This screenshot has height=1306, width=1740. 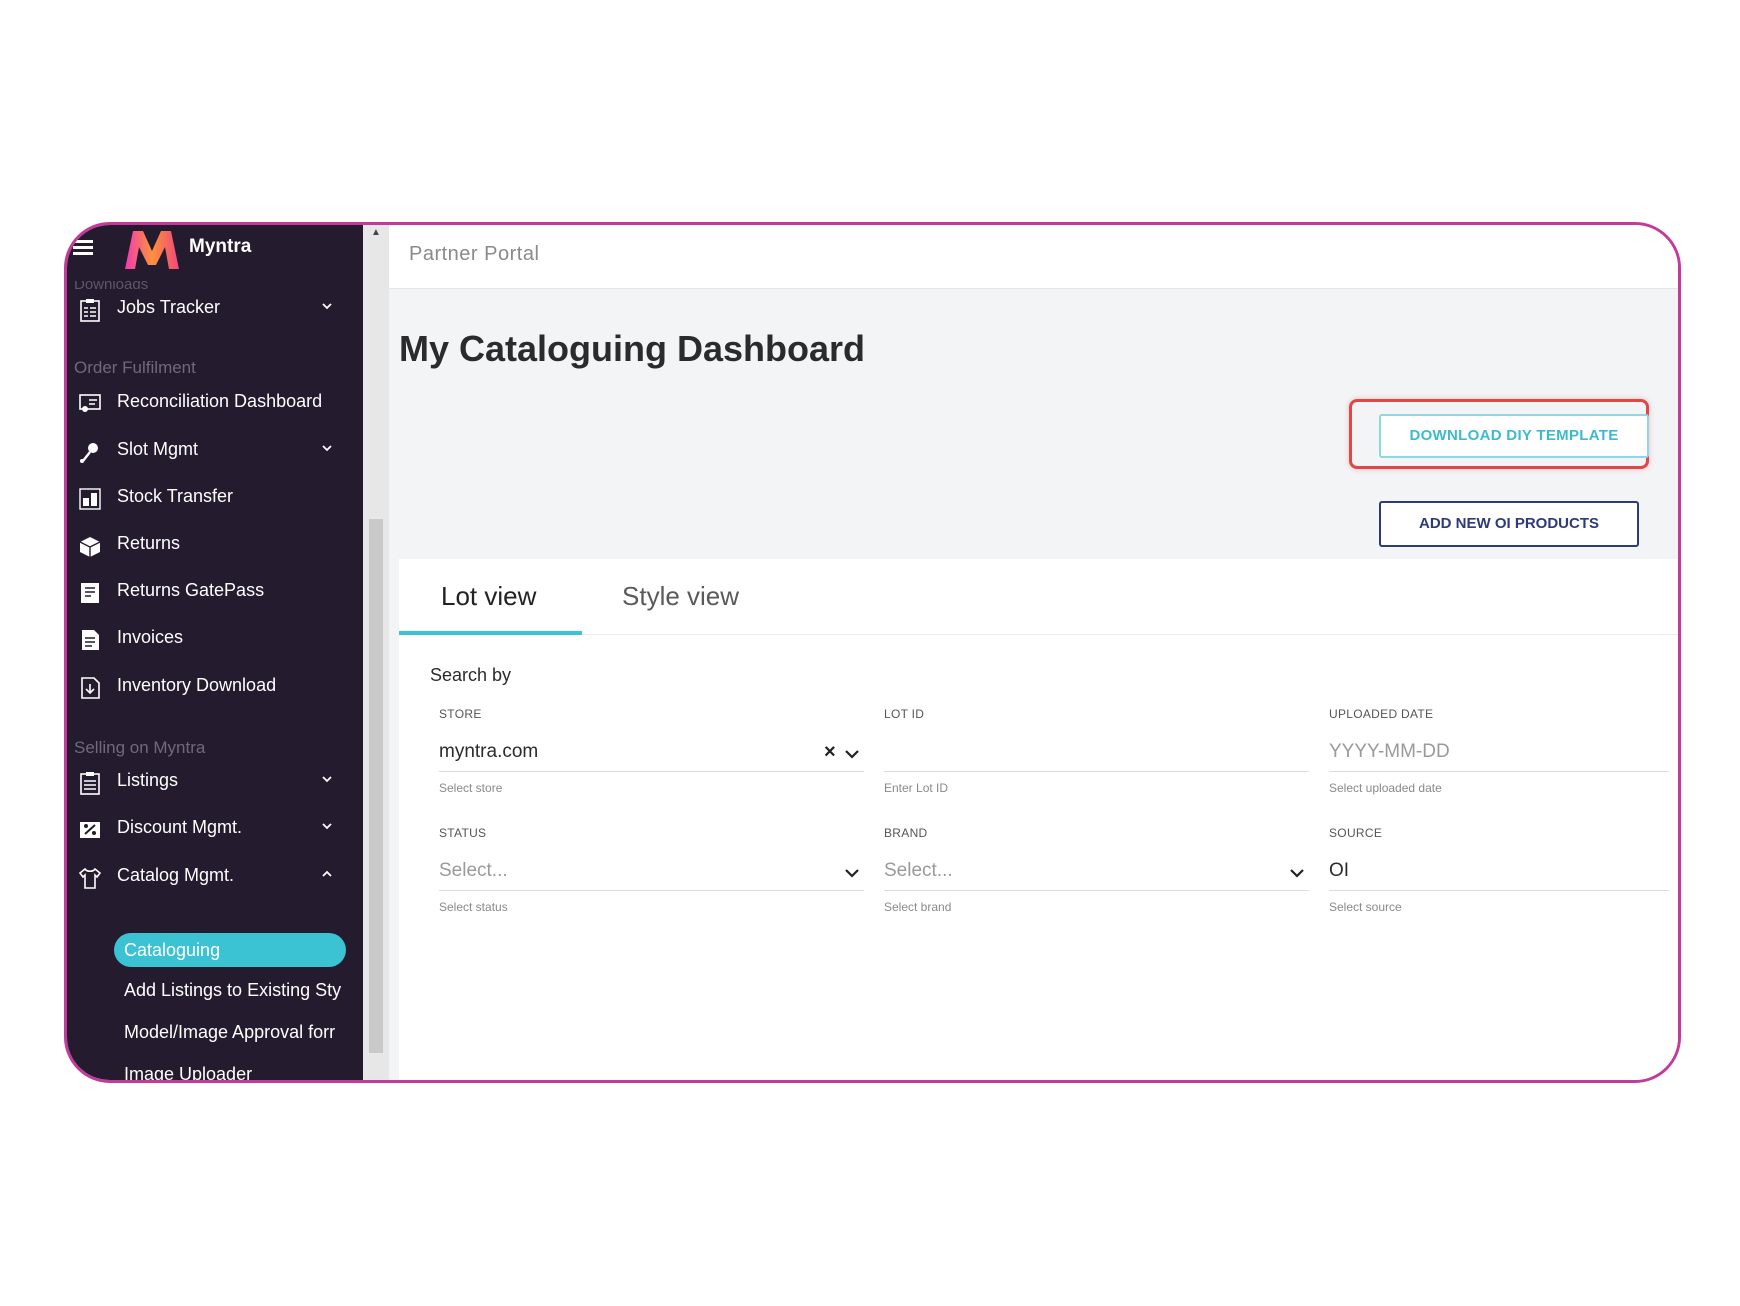 I want to click on sidebar-subitem-cataloguing: Cataloguing, so click(x=230, y=950).